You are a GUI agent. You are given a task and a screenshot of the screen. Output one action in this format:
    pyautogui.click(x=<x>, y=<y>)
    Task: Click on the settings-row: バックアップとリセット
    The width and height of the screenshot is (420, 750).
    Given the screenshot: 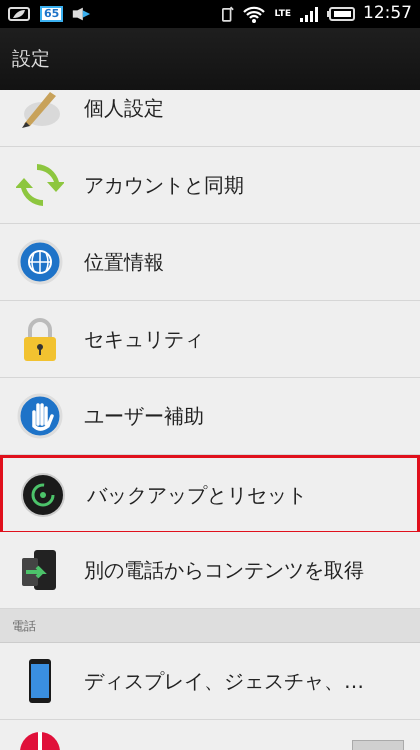 What is the action you would take?
    pyautogui.click(x=210, y=493)
    